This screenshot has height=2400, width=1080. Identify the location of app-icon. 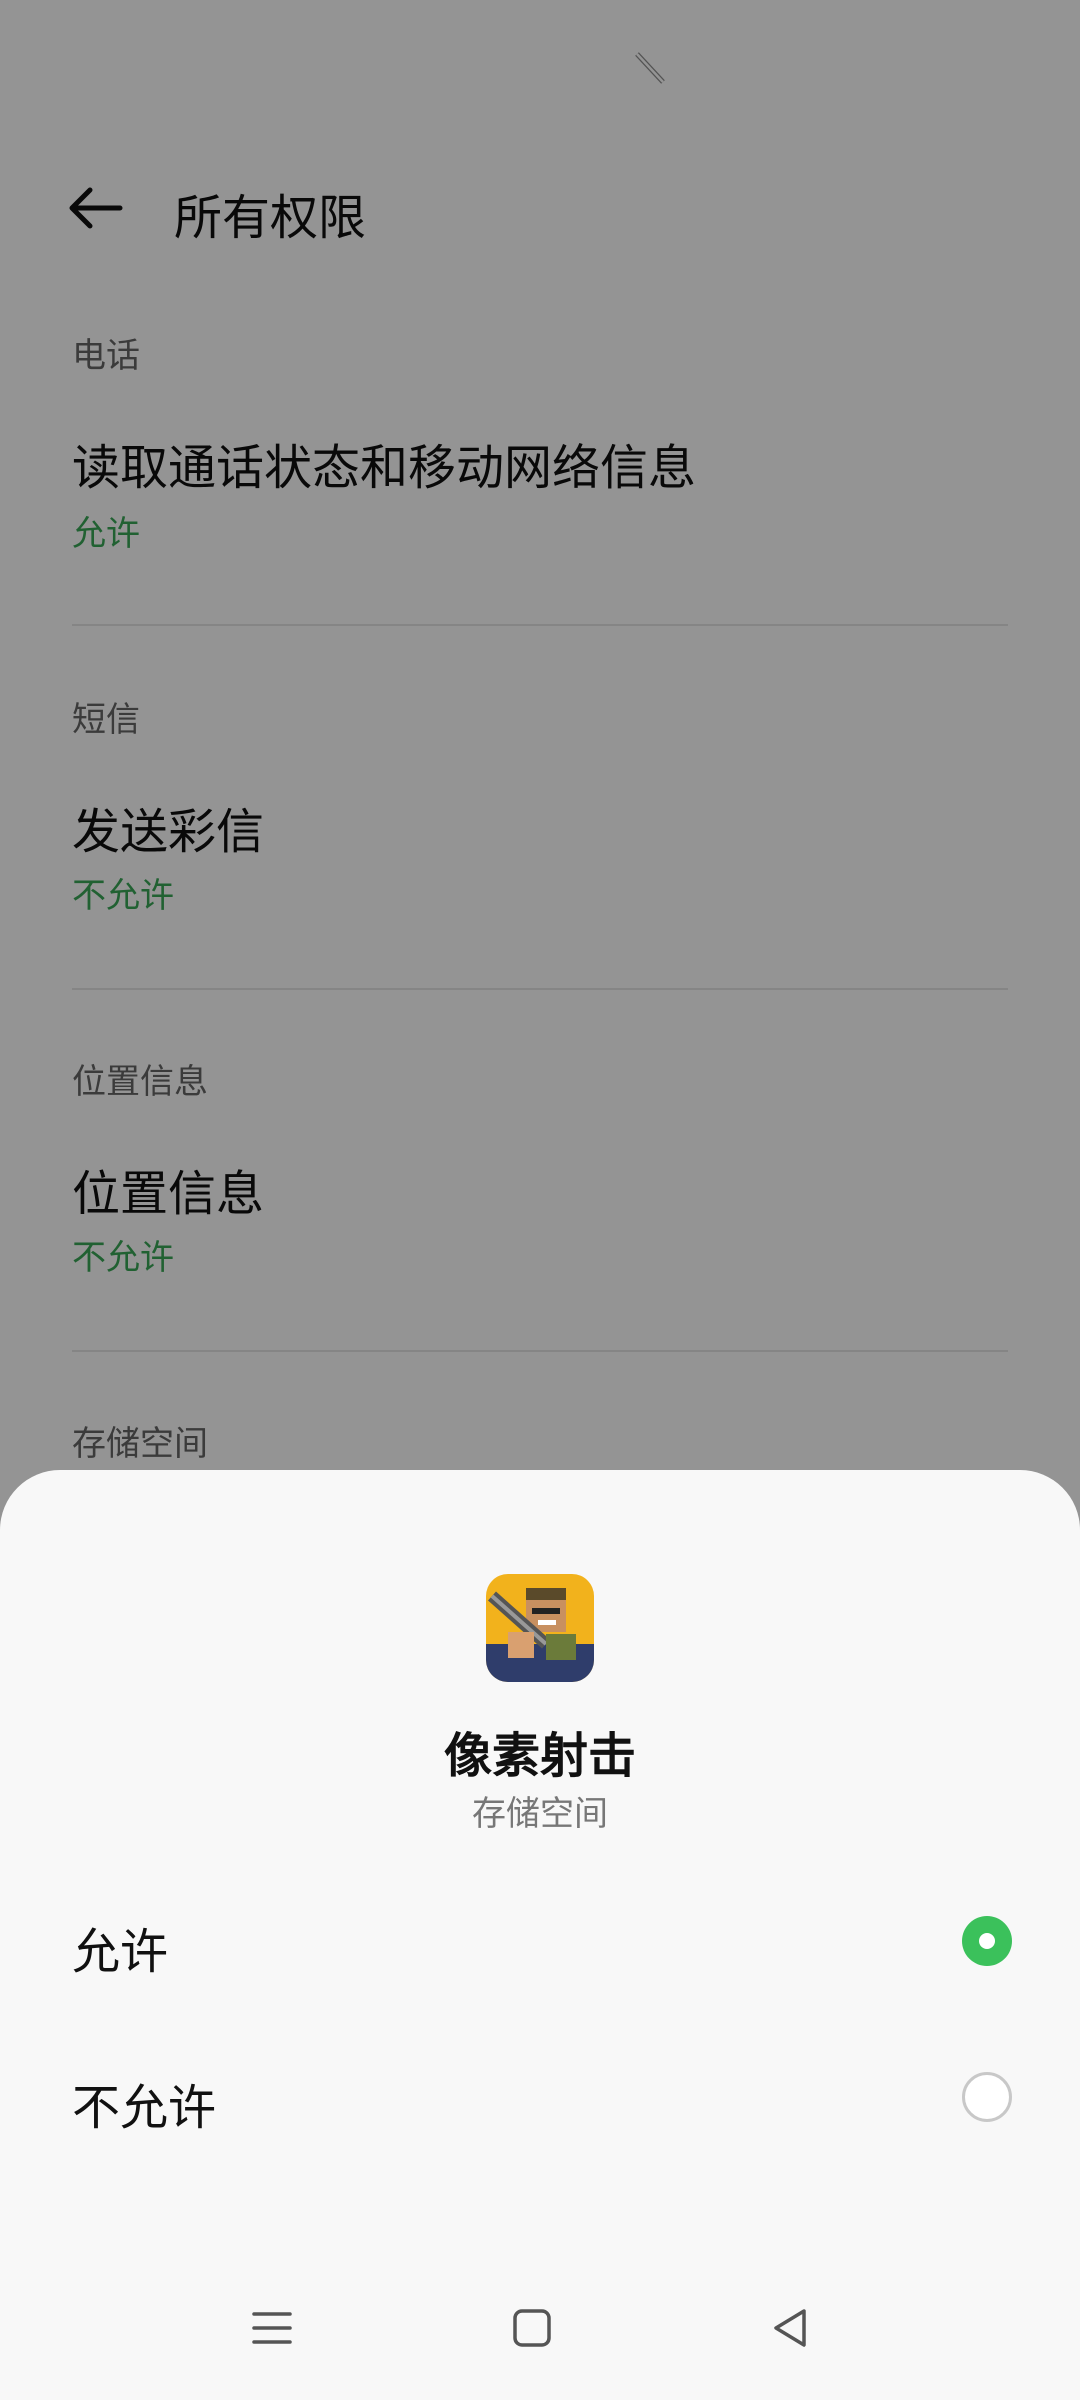
(540, 1628).